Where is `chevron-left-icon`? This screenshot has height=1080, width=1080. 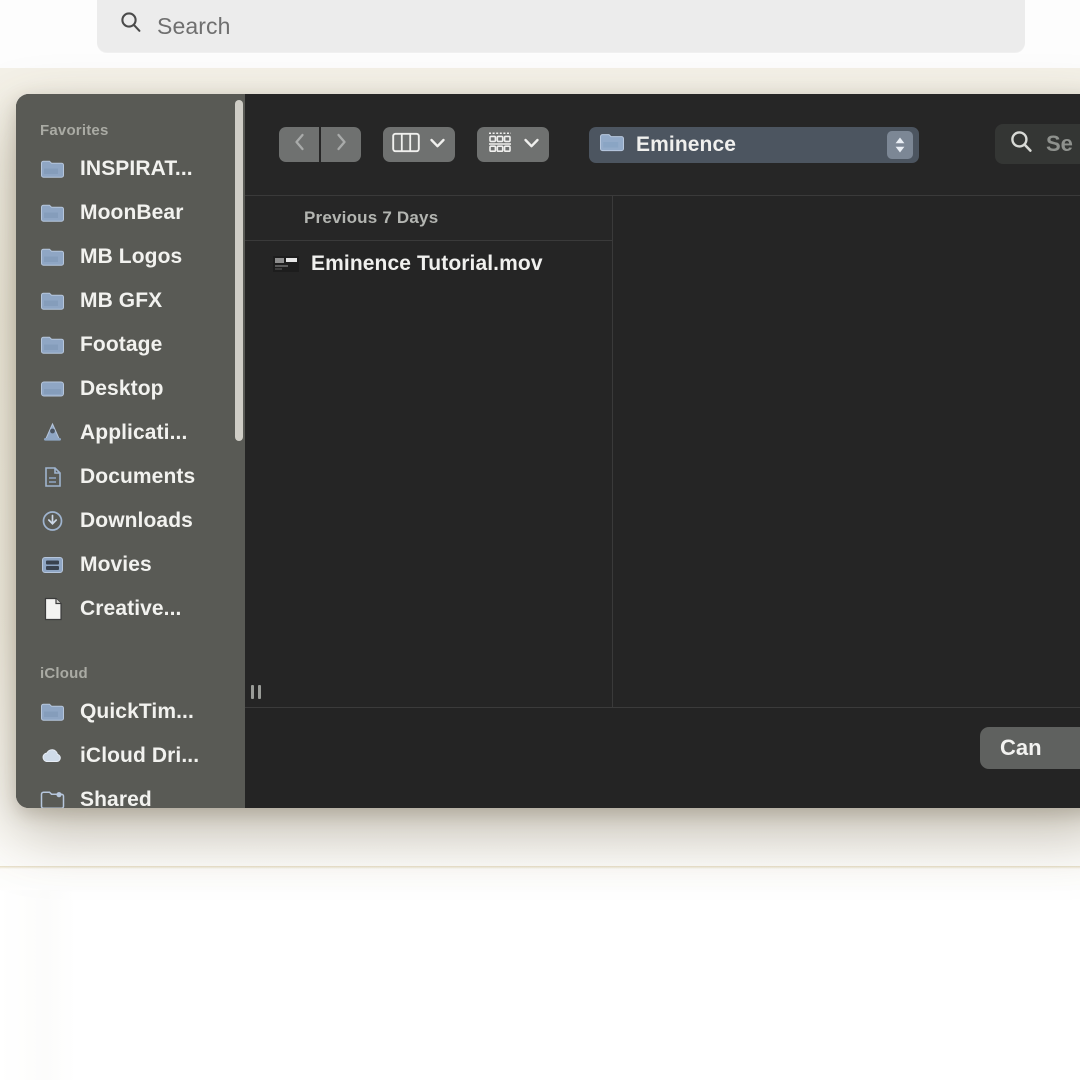 chevron-left-icon is located at coordinates (299, 144).